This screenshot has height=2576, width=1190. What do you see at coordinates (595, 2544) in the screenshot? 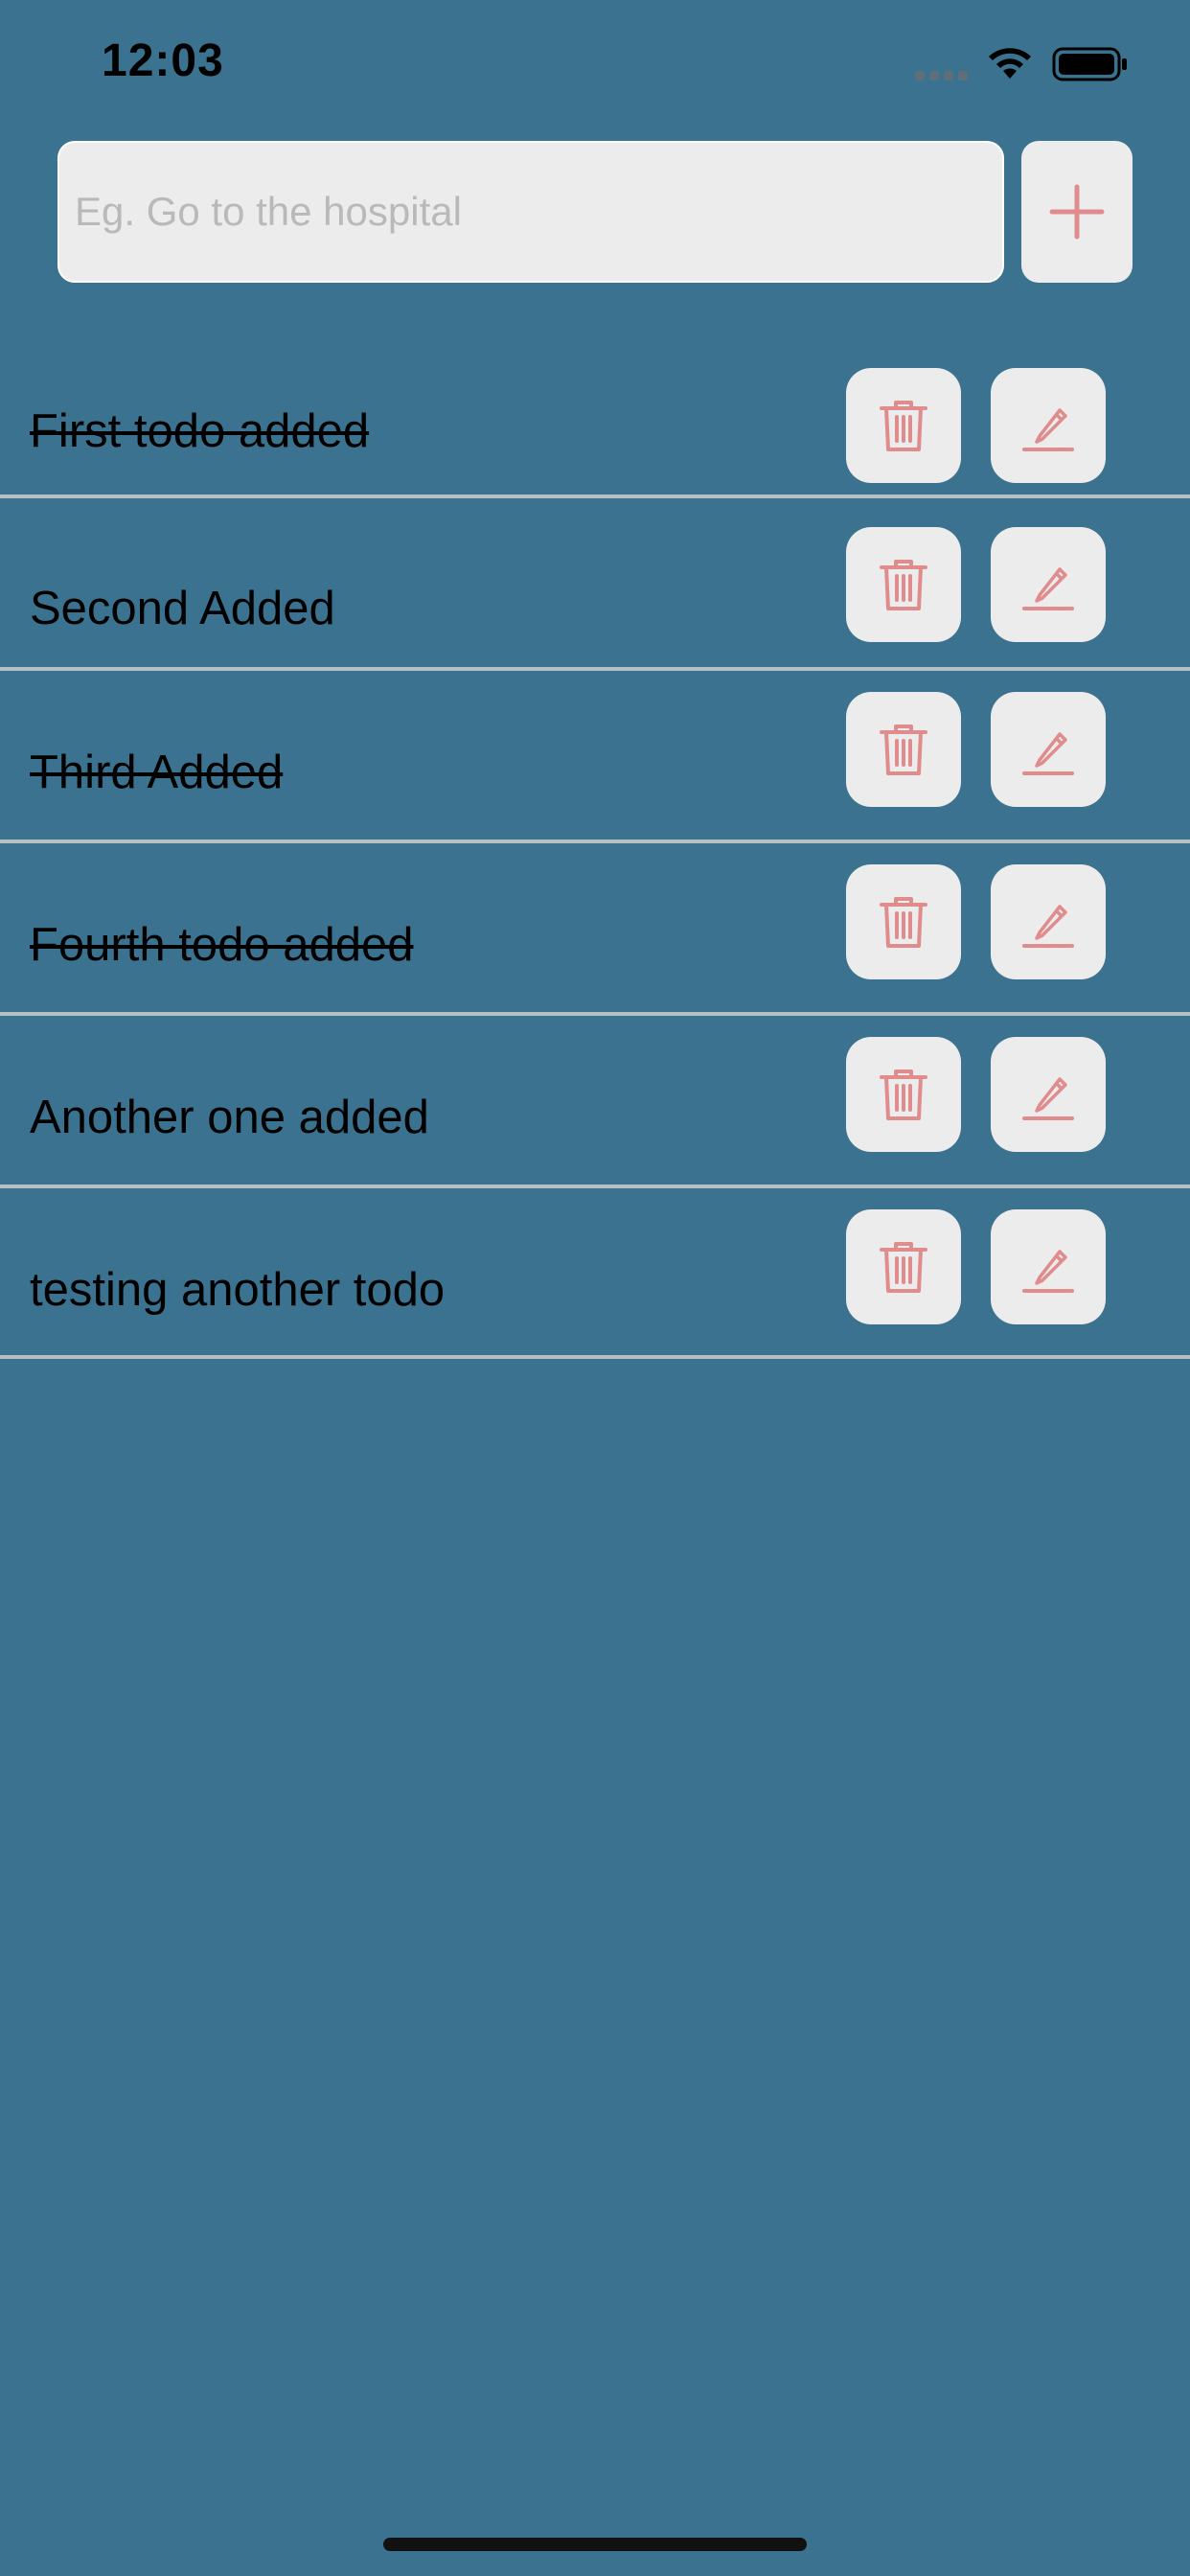
I see `home-indicator` at bounding box center [595, 2544].